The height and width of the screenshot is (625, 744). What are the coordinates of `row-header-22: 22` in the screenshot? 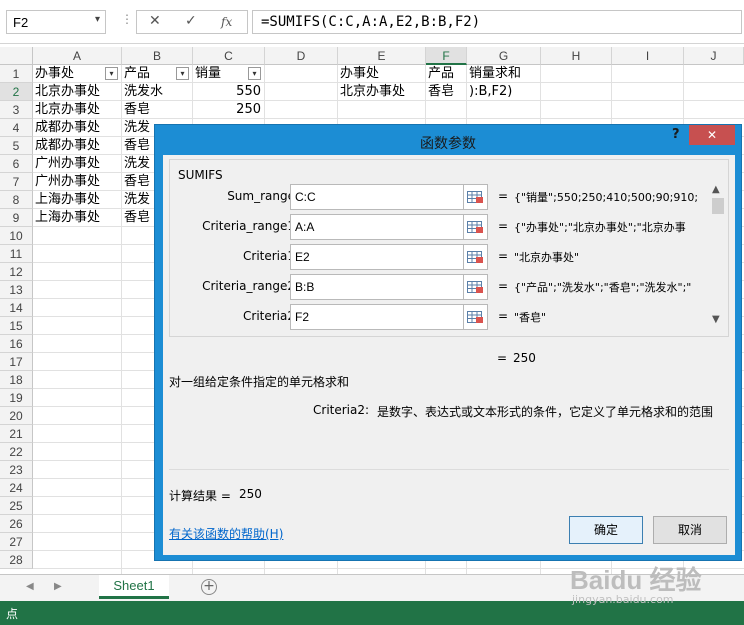 It's located at (16, 452).